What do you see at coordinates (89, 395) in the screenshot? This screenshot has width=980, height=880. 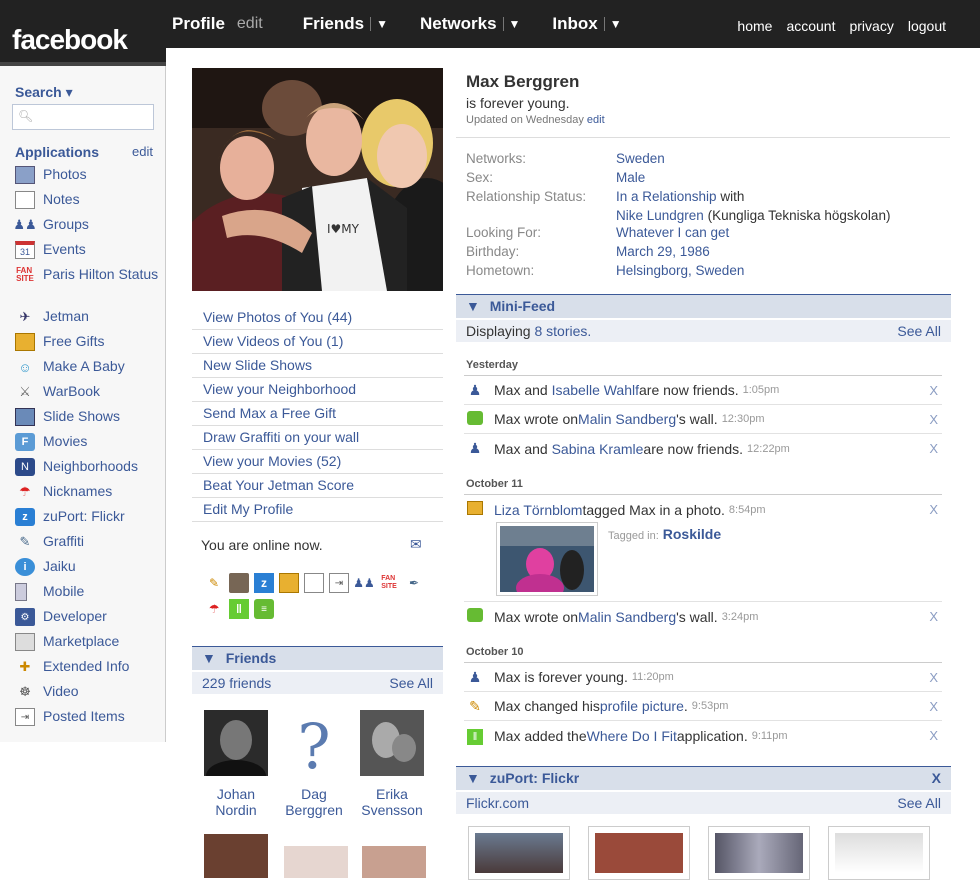 I see `sidebar-item-warbook: ⚔ WarBook` at bounding box center [89, 395].